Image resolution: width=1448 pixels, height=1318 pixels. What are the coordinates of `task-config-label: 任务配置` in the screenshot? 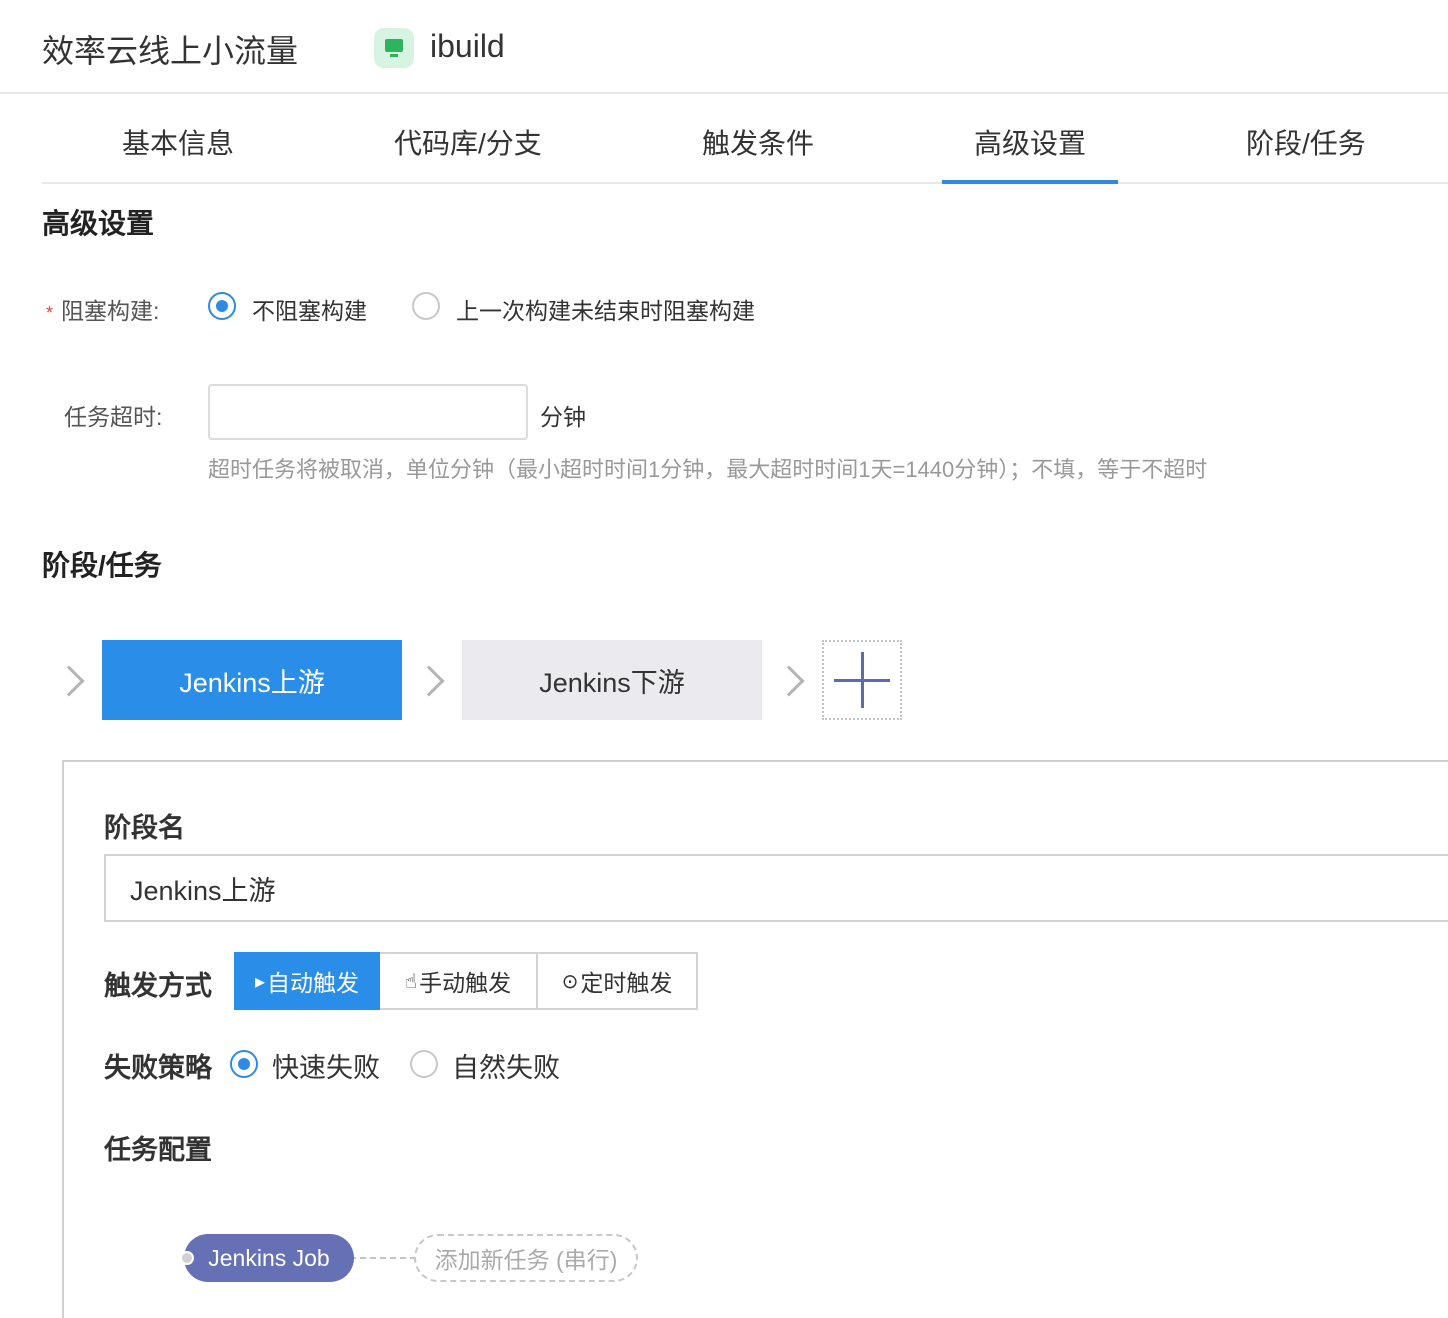 It's located at (158, 1150).